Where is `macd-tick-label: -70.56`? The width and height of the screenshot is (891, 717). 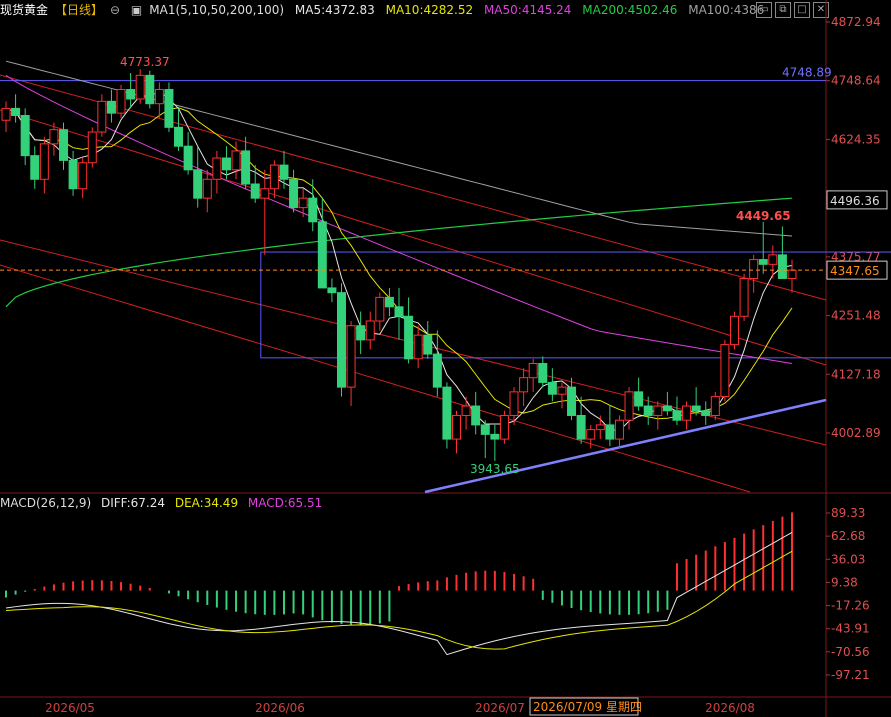
macd-tick-label: -70.56 is located at coordinates (850, 652).